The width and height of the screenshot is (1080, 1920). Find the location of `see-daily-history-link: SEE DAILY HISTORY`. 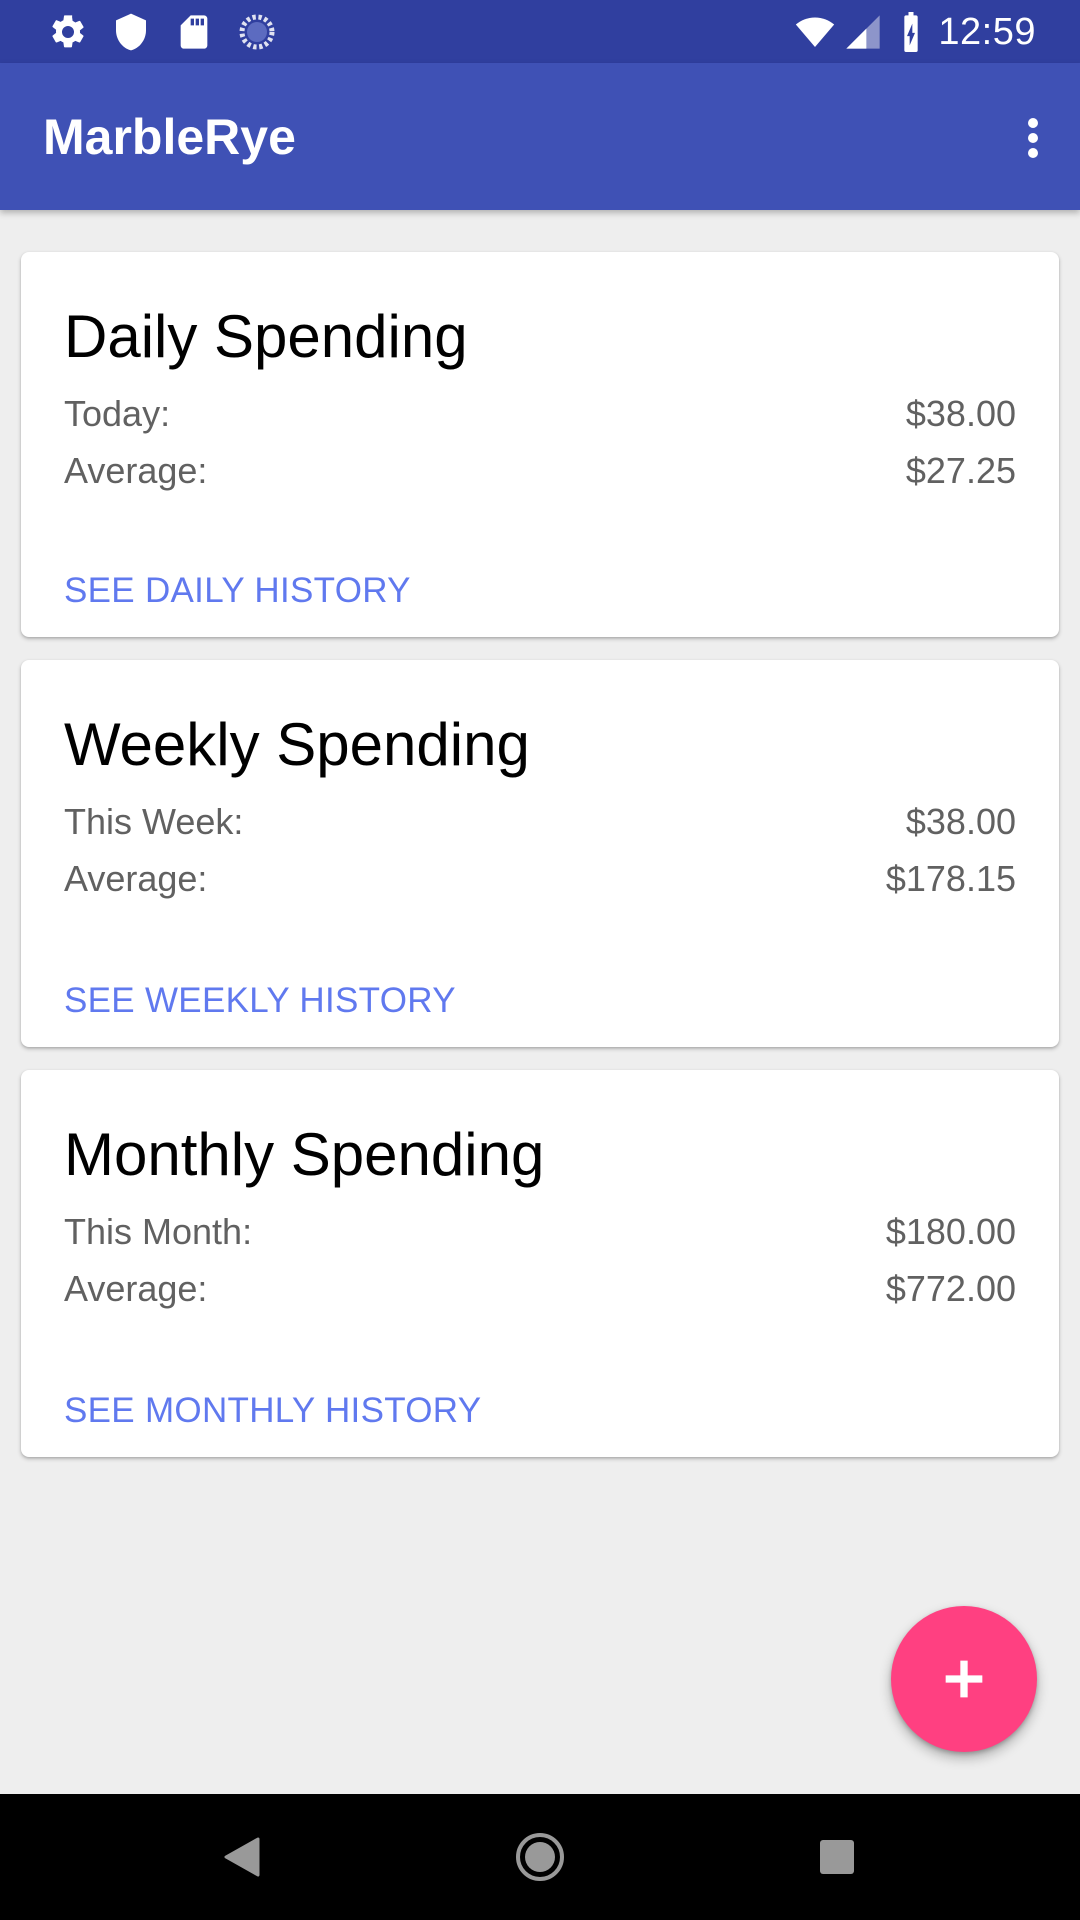

see-daily-history-link: SEE DAILY HISTORY is located at coordinates (237, 591).